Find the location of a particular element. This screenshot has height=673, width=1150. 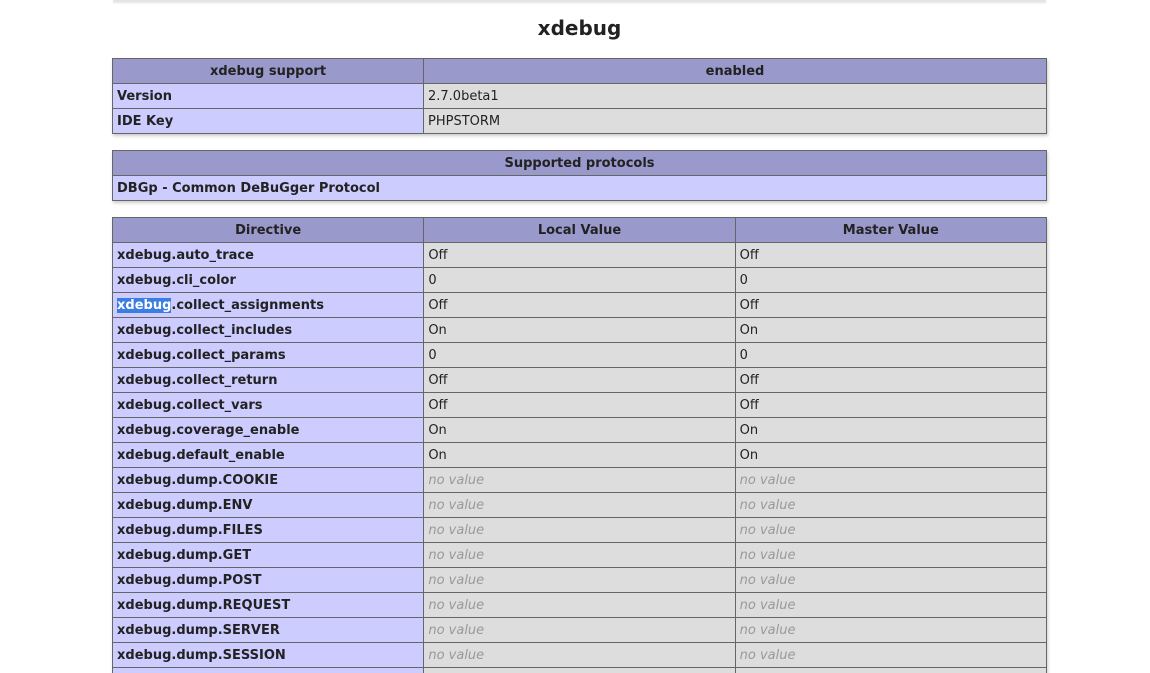

header-cell-directive: Directive is located at coordinates (268, 230).